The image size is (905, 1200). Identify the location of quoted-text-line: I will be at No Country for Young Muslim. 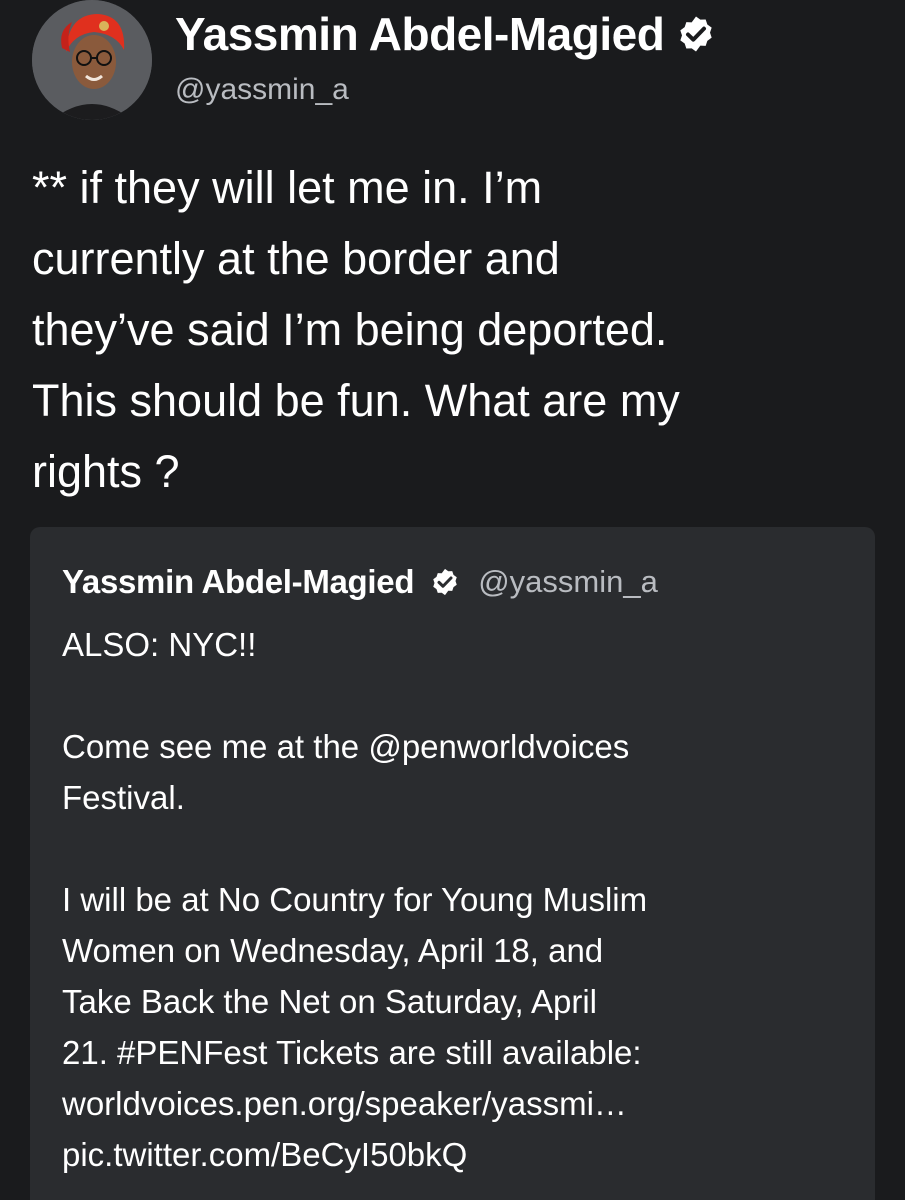
(355, 899).